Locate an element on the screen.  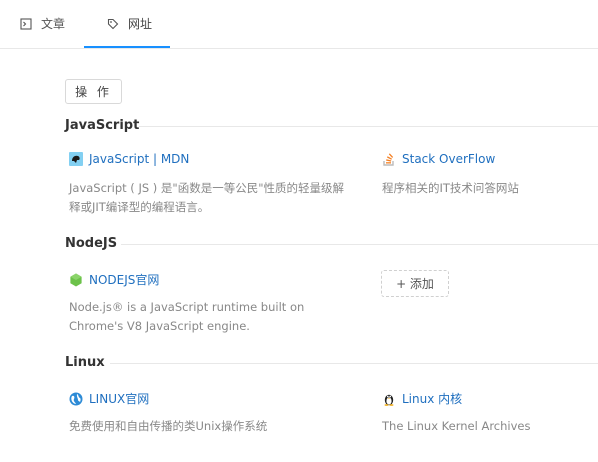
tag-icon is located at coordinates (113, 24).